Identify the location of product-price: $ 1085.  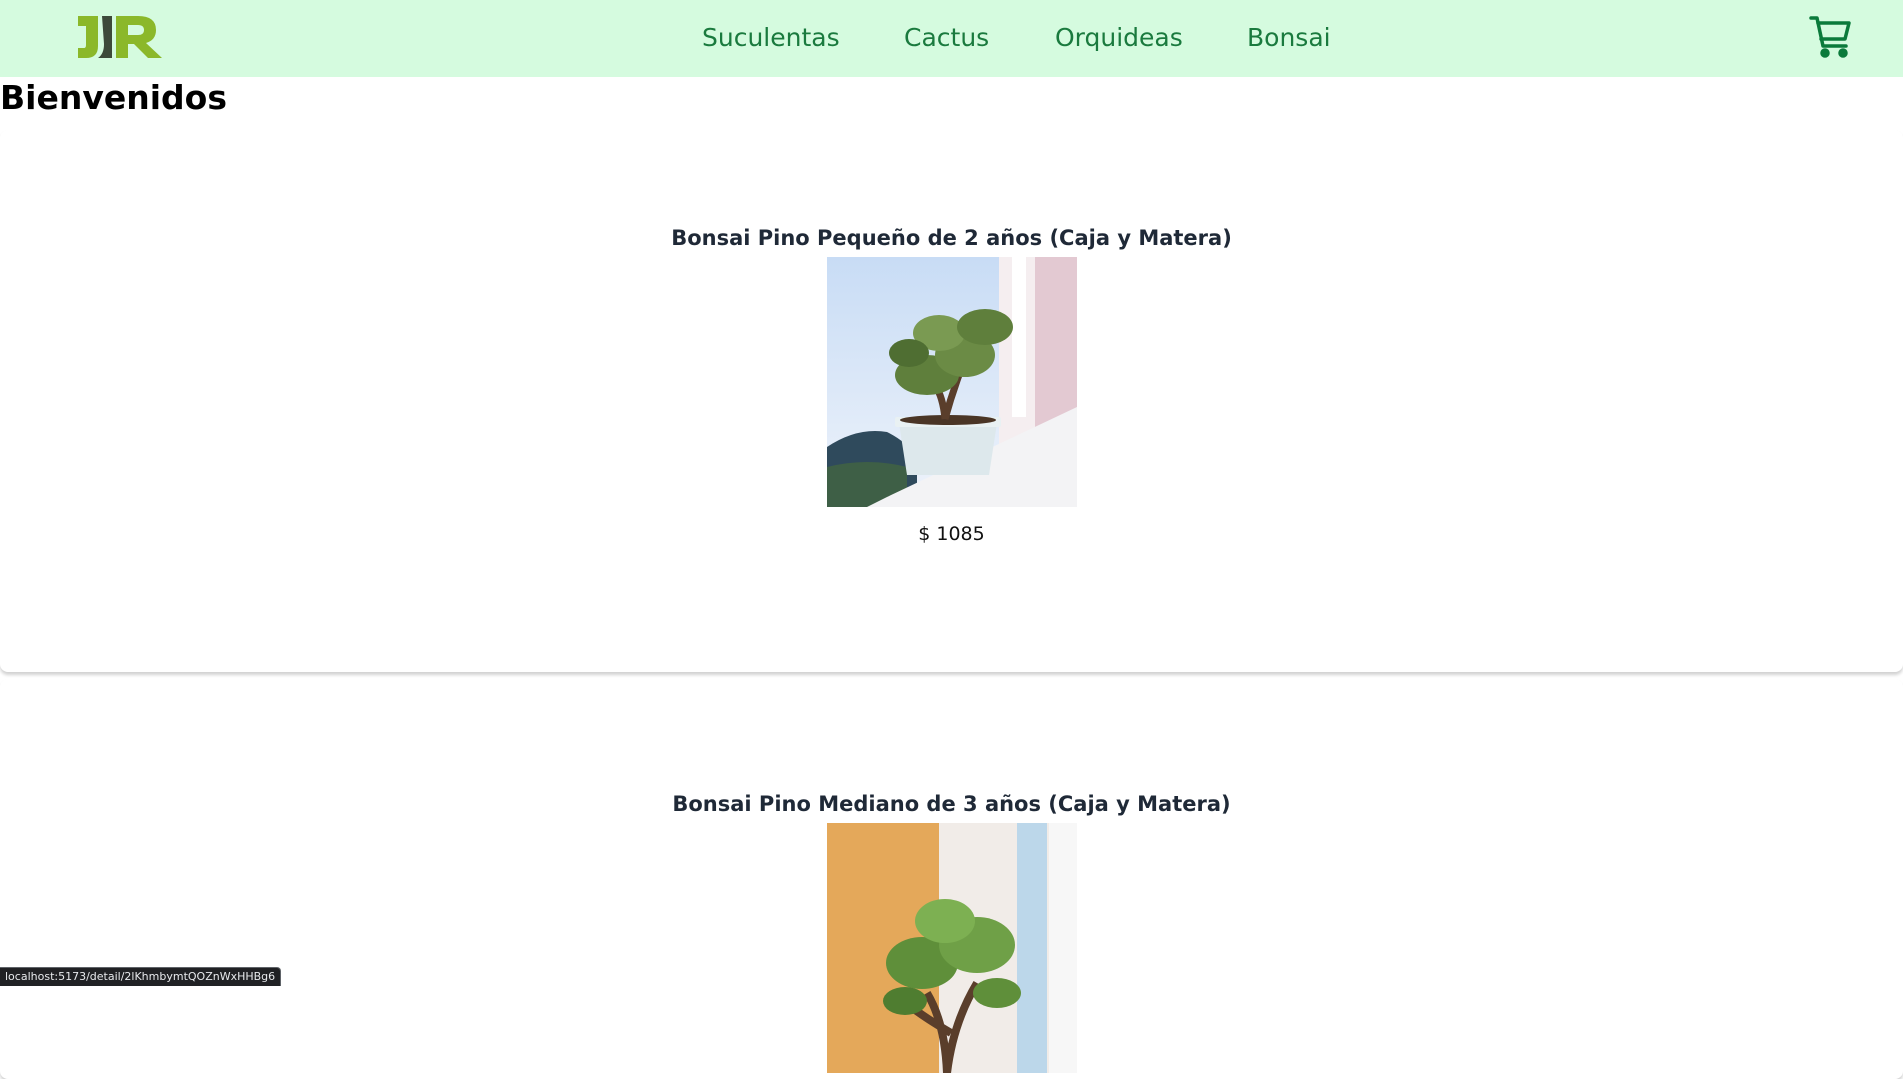
(951, 534).